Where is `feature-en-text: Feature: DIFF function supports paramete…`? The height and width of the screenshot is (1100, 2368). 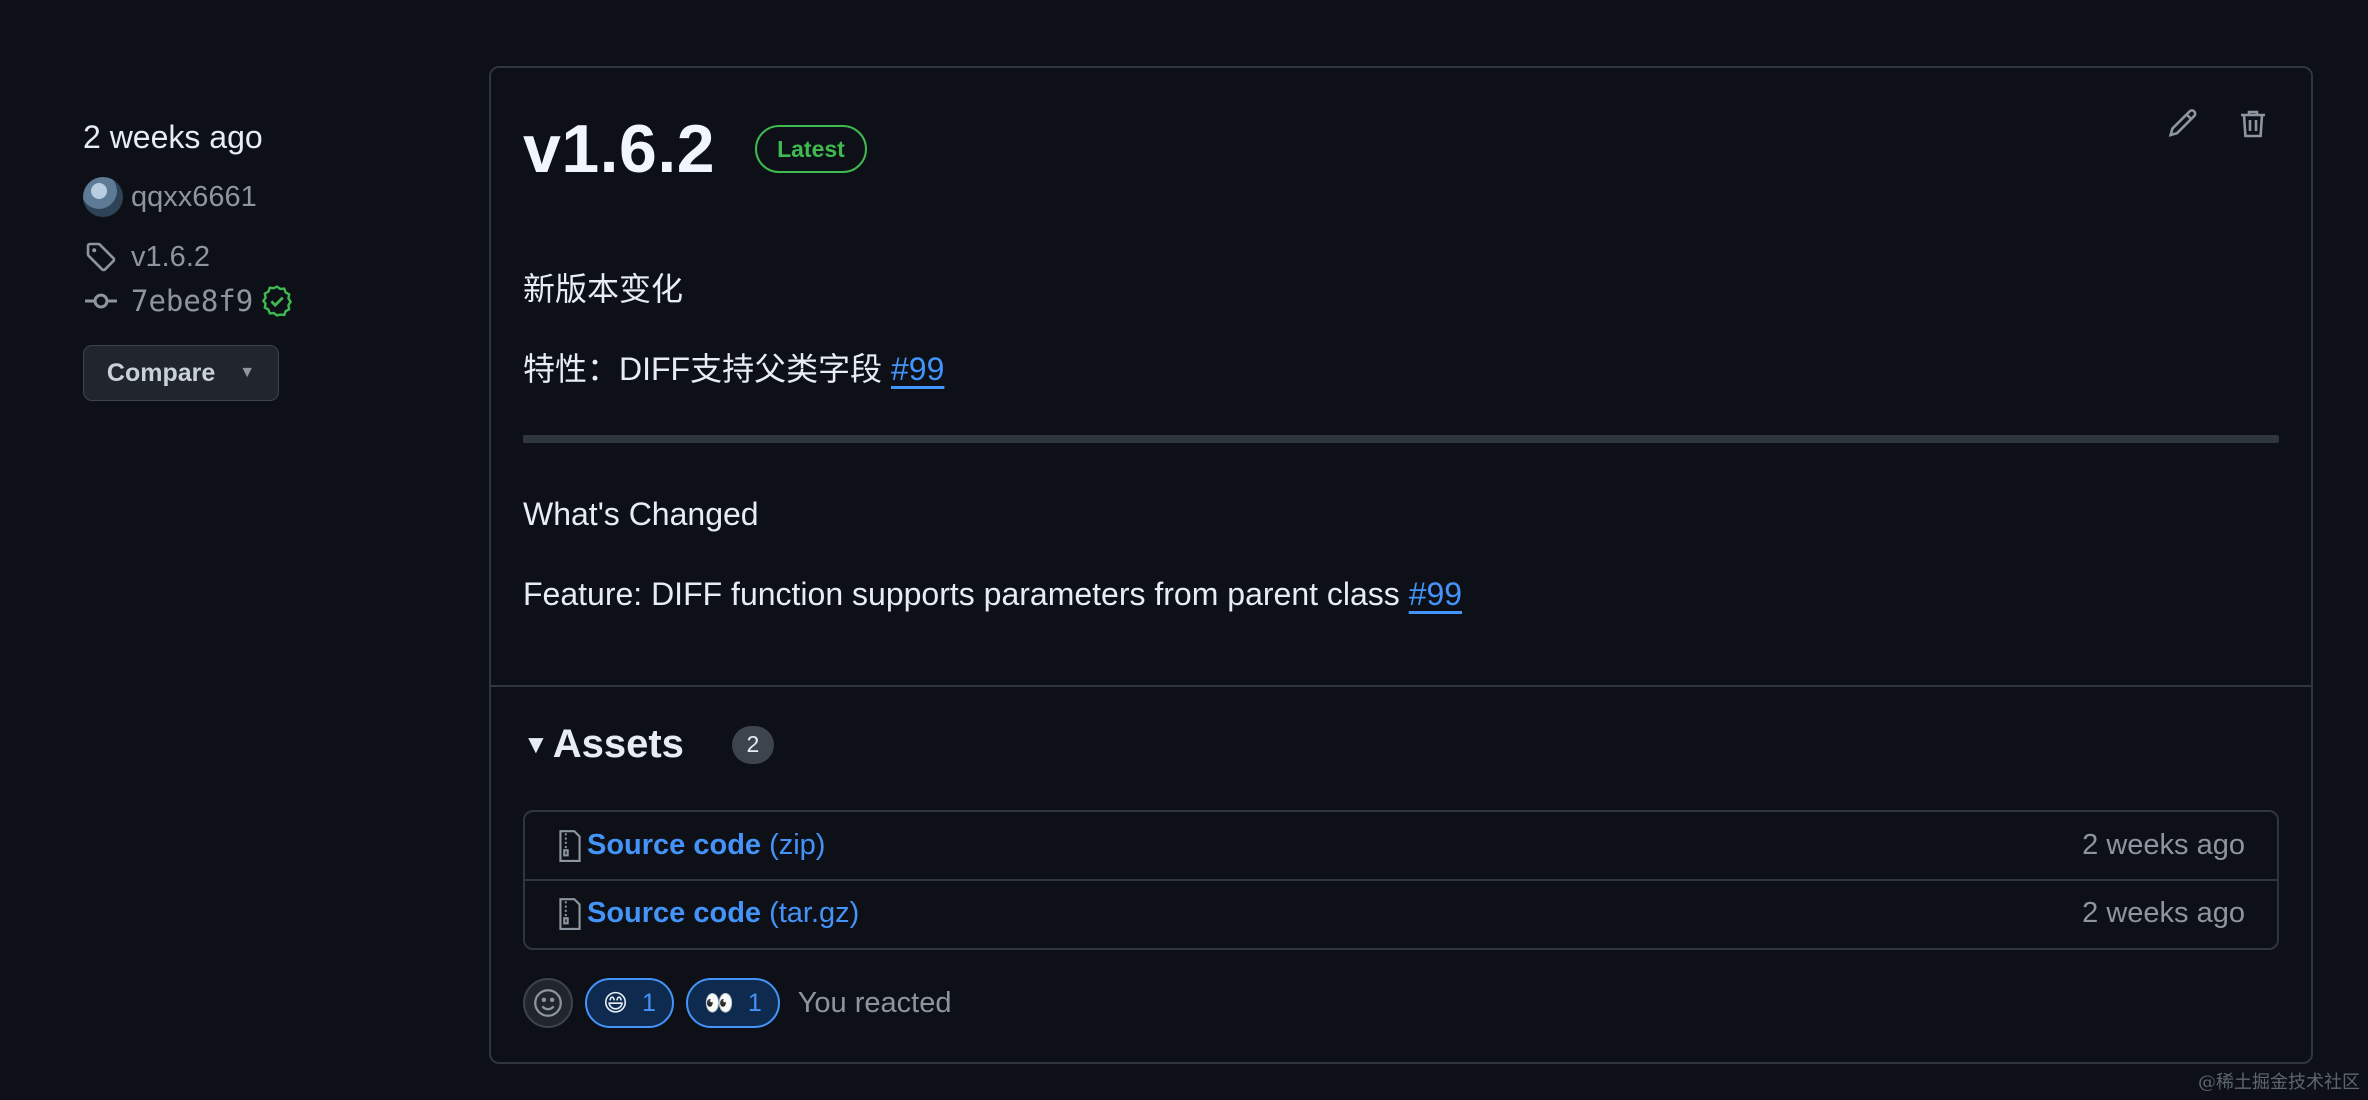 feature-en-text: Feature: DIFF function supports paramete… is located at coordinates (966, 594).